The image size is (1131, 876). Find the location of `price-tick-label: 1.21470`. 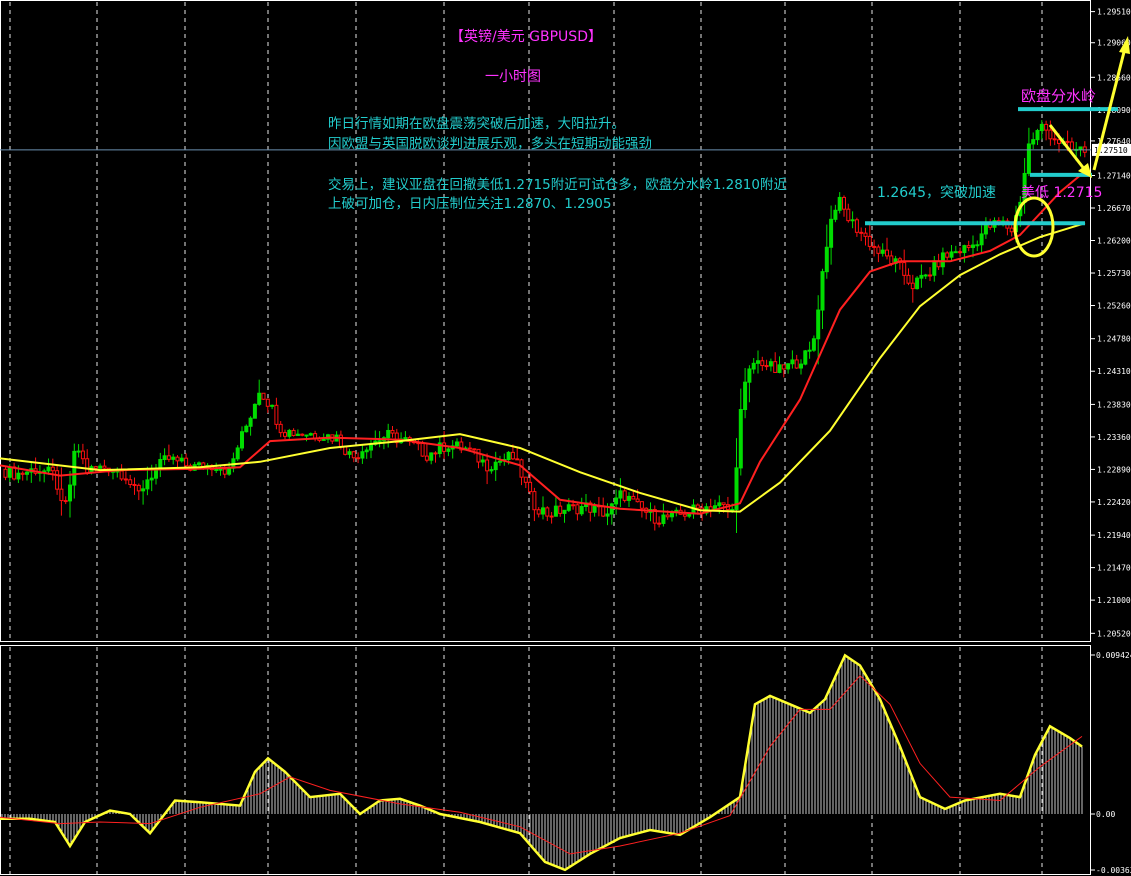

price-tick-label: 1.21470 is located at coordinates (1114, 568).